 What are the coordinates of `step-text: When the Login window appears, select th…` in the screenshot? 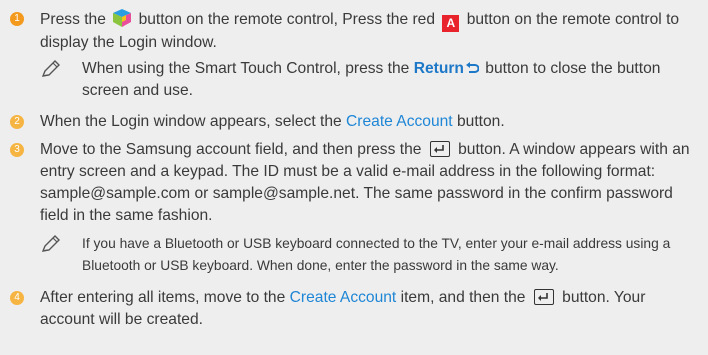 It's located at (272, 121).